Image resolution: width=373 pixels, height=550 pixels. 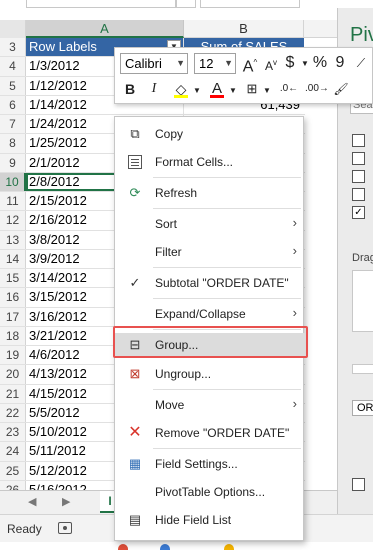 I want to click on row-number: 16, so click(x=13, y=297).